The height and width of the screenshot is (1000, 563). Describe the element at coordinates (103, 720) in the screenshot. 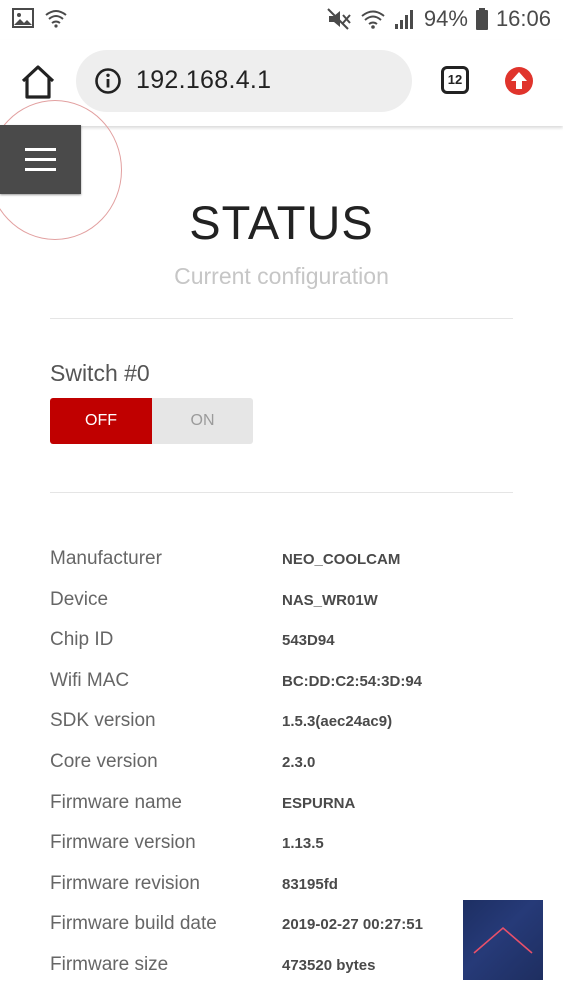

I see `info-label: SDK version` at that location.